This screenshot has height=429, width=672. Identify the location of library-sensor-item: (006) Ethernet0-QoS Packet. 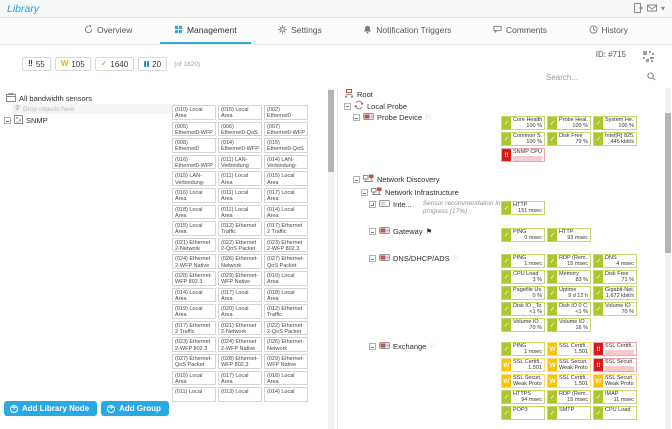
(240, 129).